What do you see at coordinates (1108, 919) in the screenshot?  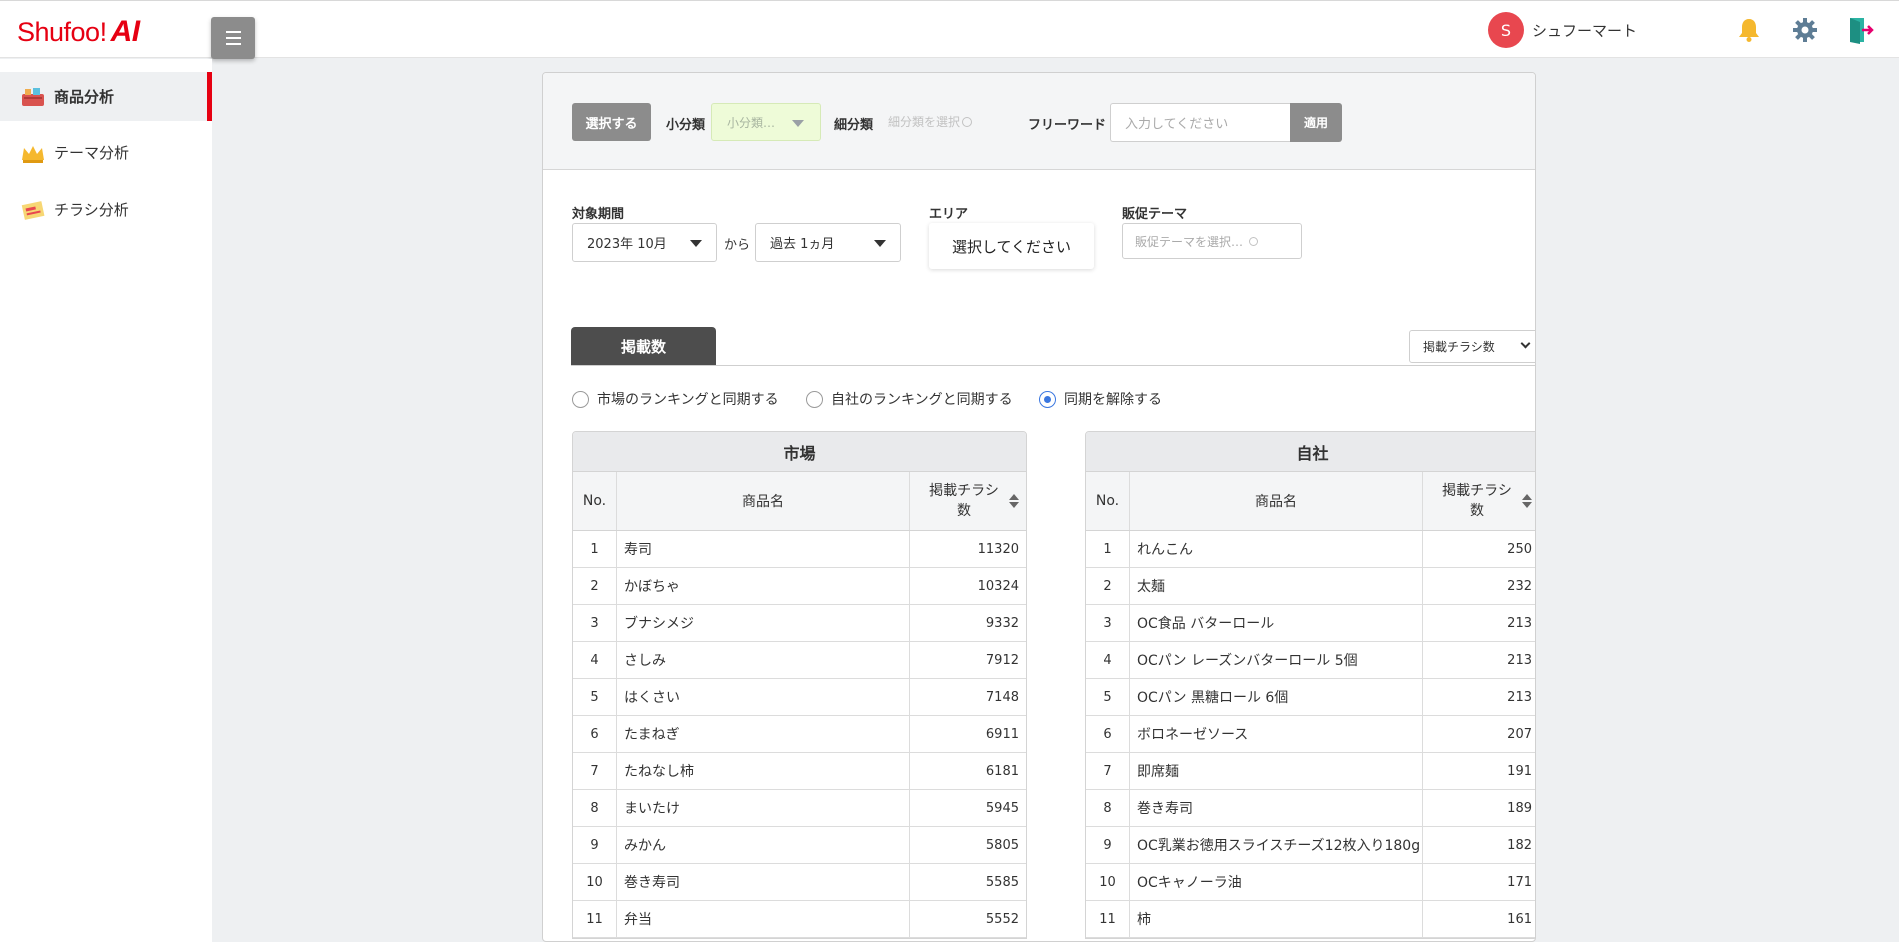 I see `cell-no: 11` at bounding box center [1108, 919].